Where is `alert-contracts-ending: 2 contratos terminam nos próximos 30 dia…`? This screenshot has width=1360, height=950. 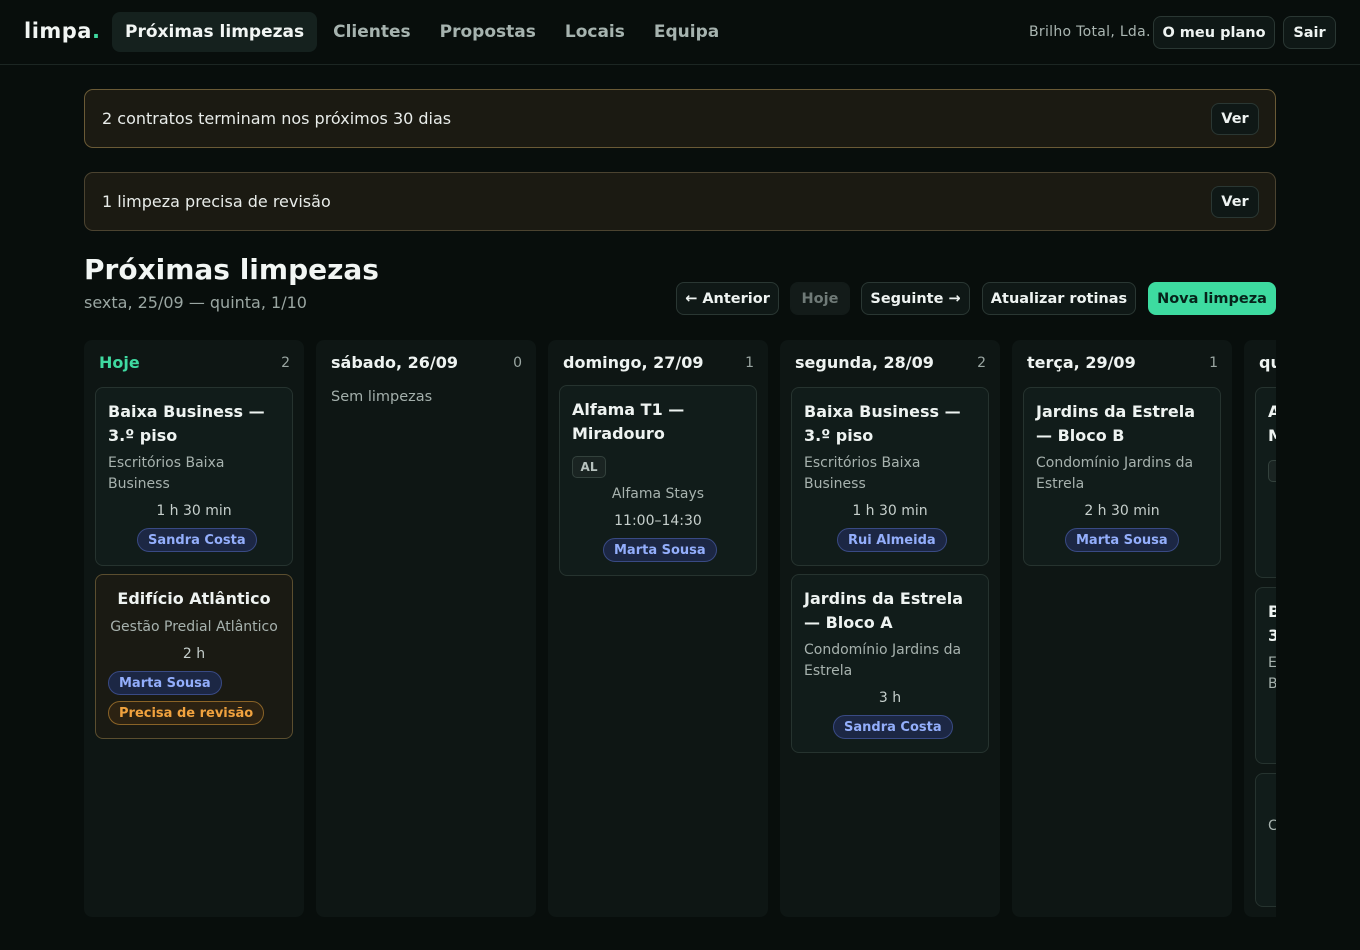
alert-contracts-ending: 2 contratos terminam nos próximos 30 dia… is located at coordinates (680, 118).